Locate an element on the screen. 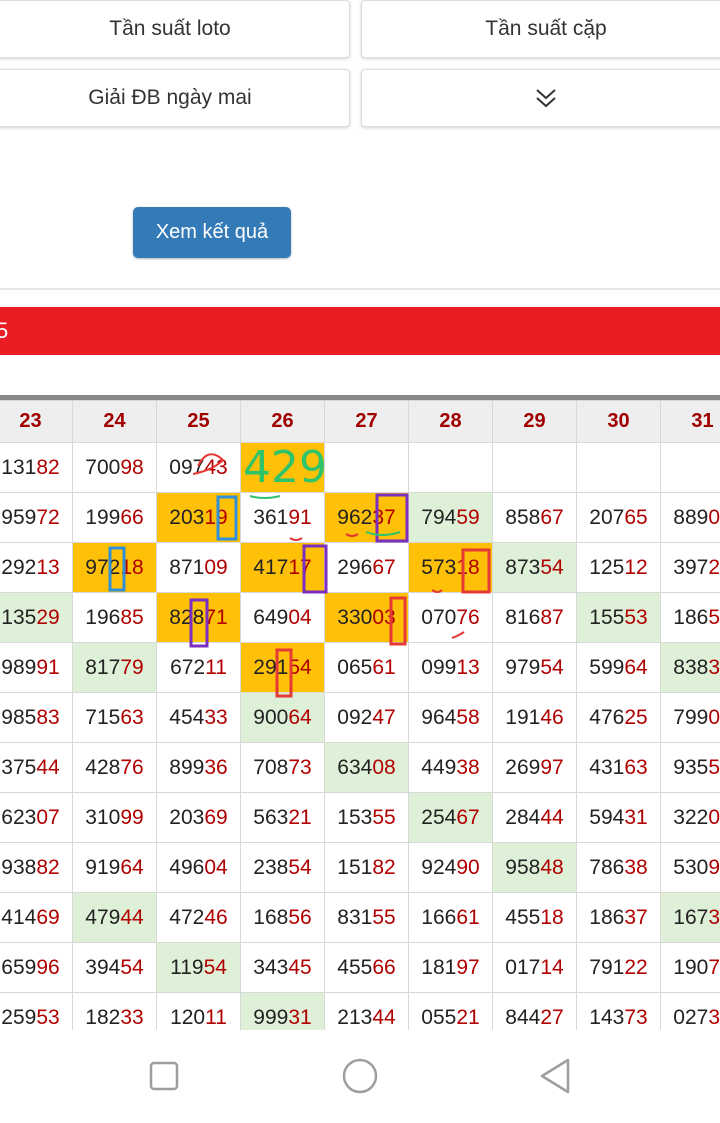 Image resolution: width=720 pixels, height=1123 pixels. result-cell: 95972 is located at coordinates (36, 517).